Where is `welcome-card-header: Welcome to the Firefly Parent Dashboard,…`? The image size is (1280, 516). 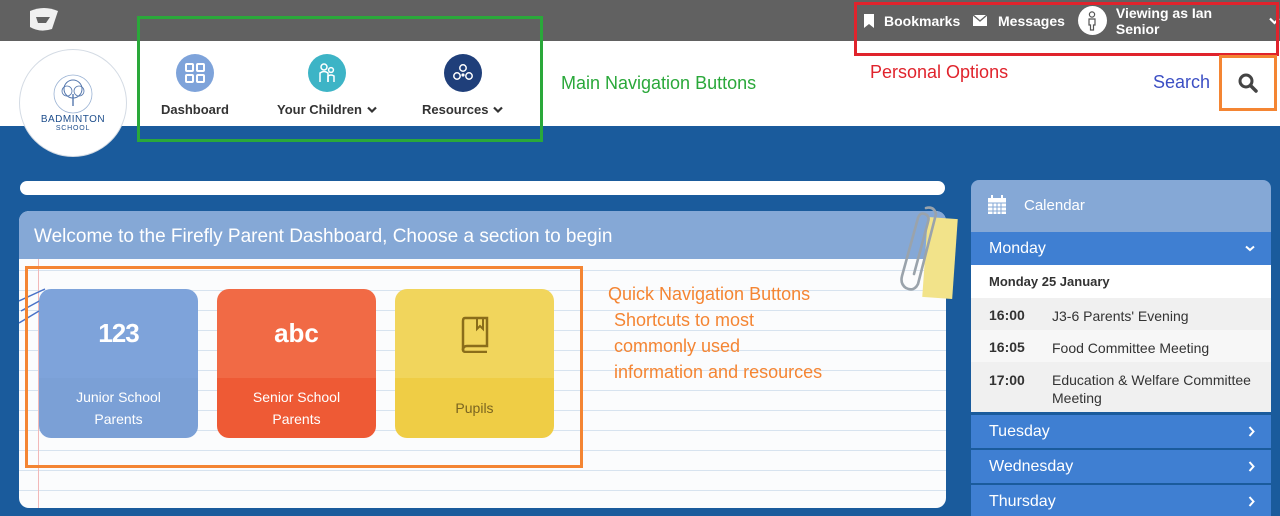
welcome-card-header: Welcome to the Firefly Parent Dashboard,… is located at coordinates (482, 235).